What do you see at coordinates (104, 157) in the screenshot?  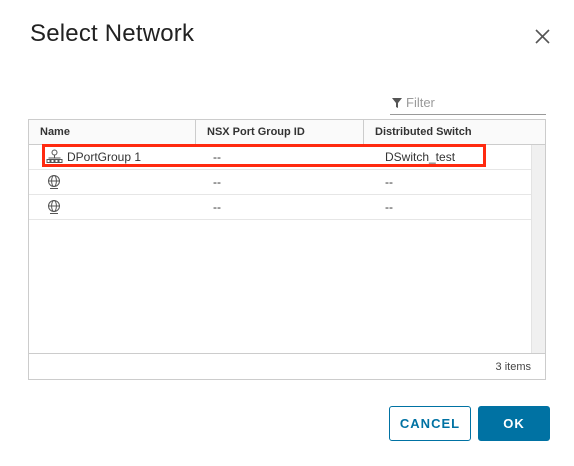 I see `row-name: DPortGroup 1` at bounding box center [104, 157].